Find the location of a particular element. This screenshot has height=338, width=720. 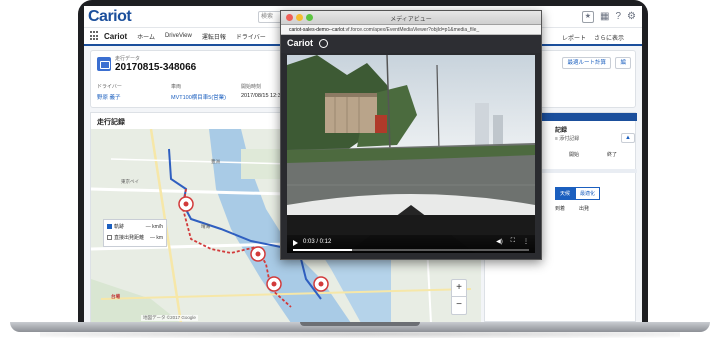

window-title: メディアビュー is located at coordinates (411, 20).